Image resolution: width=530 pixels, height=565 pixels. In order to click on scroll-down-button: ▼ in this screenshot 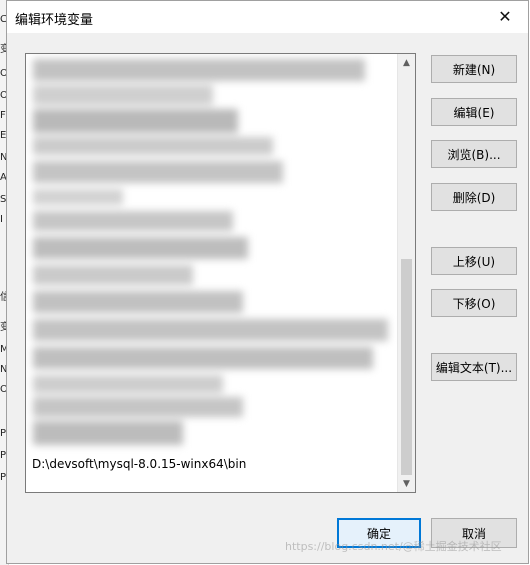, I will do `click(406, 483)`.